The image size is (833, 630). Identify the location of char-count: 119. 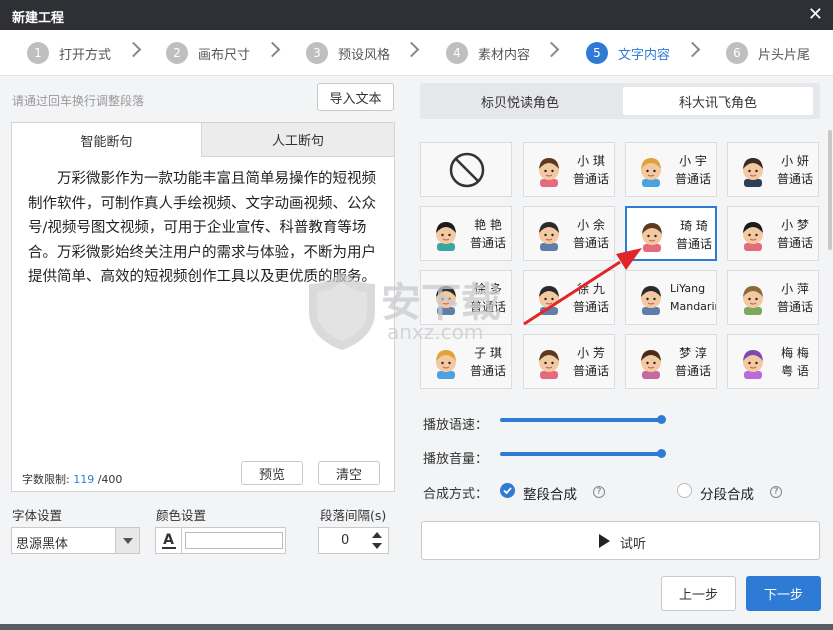
(84, 479).